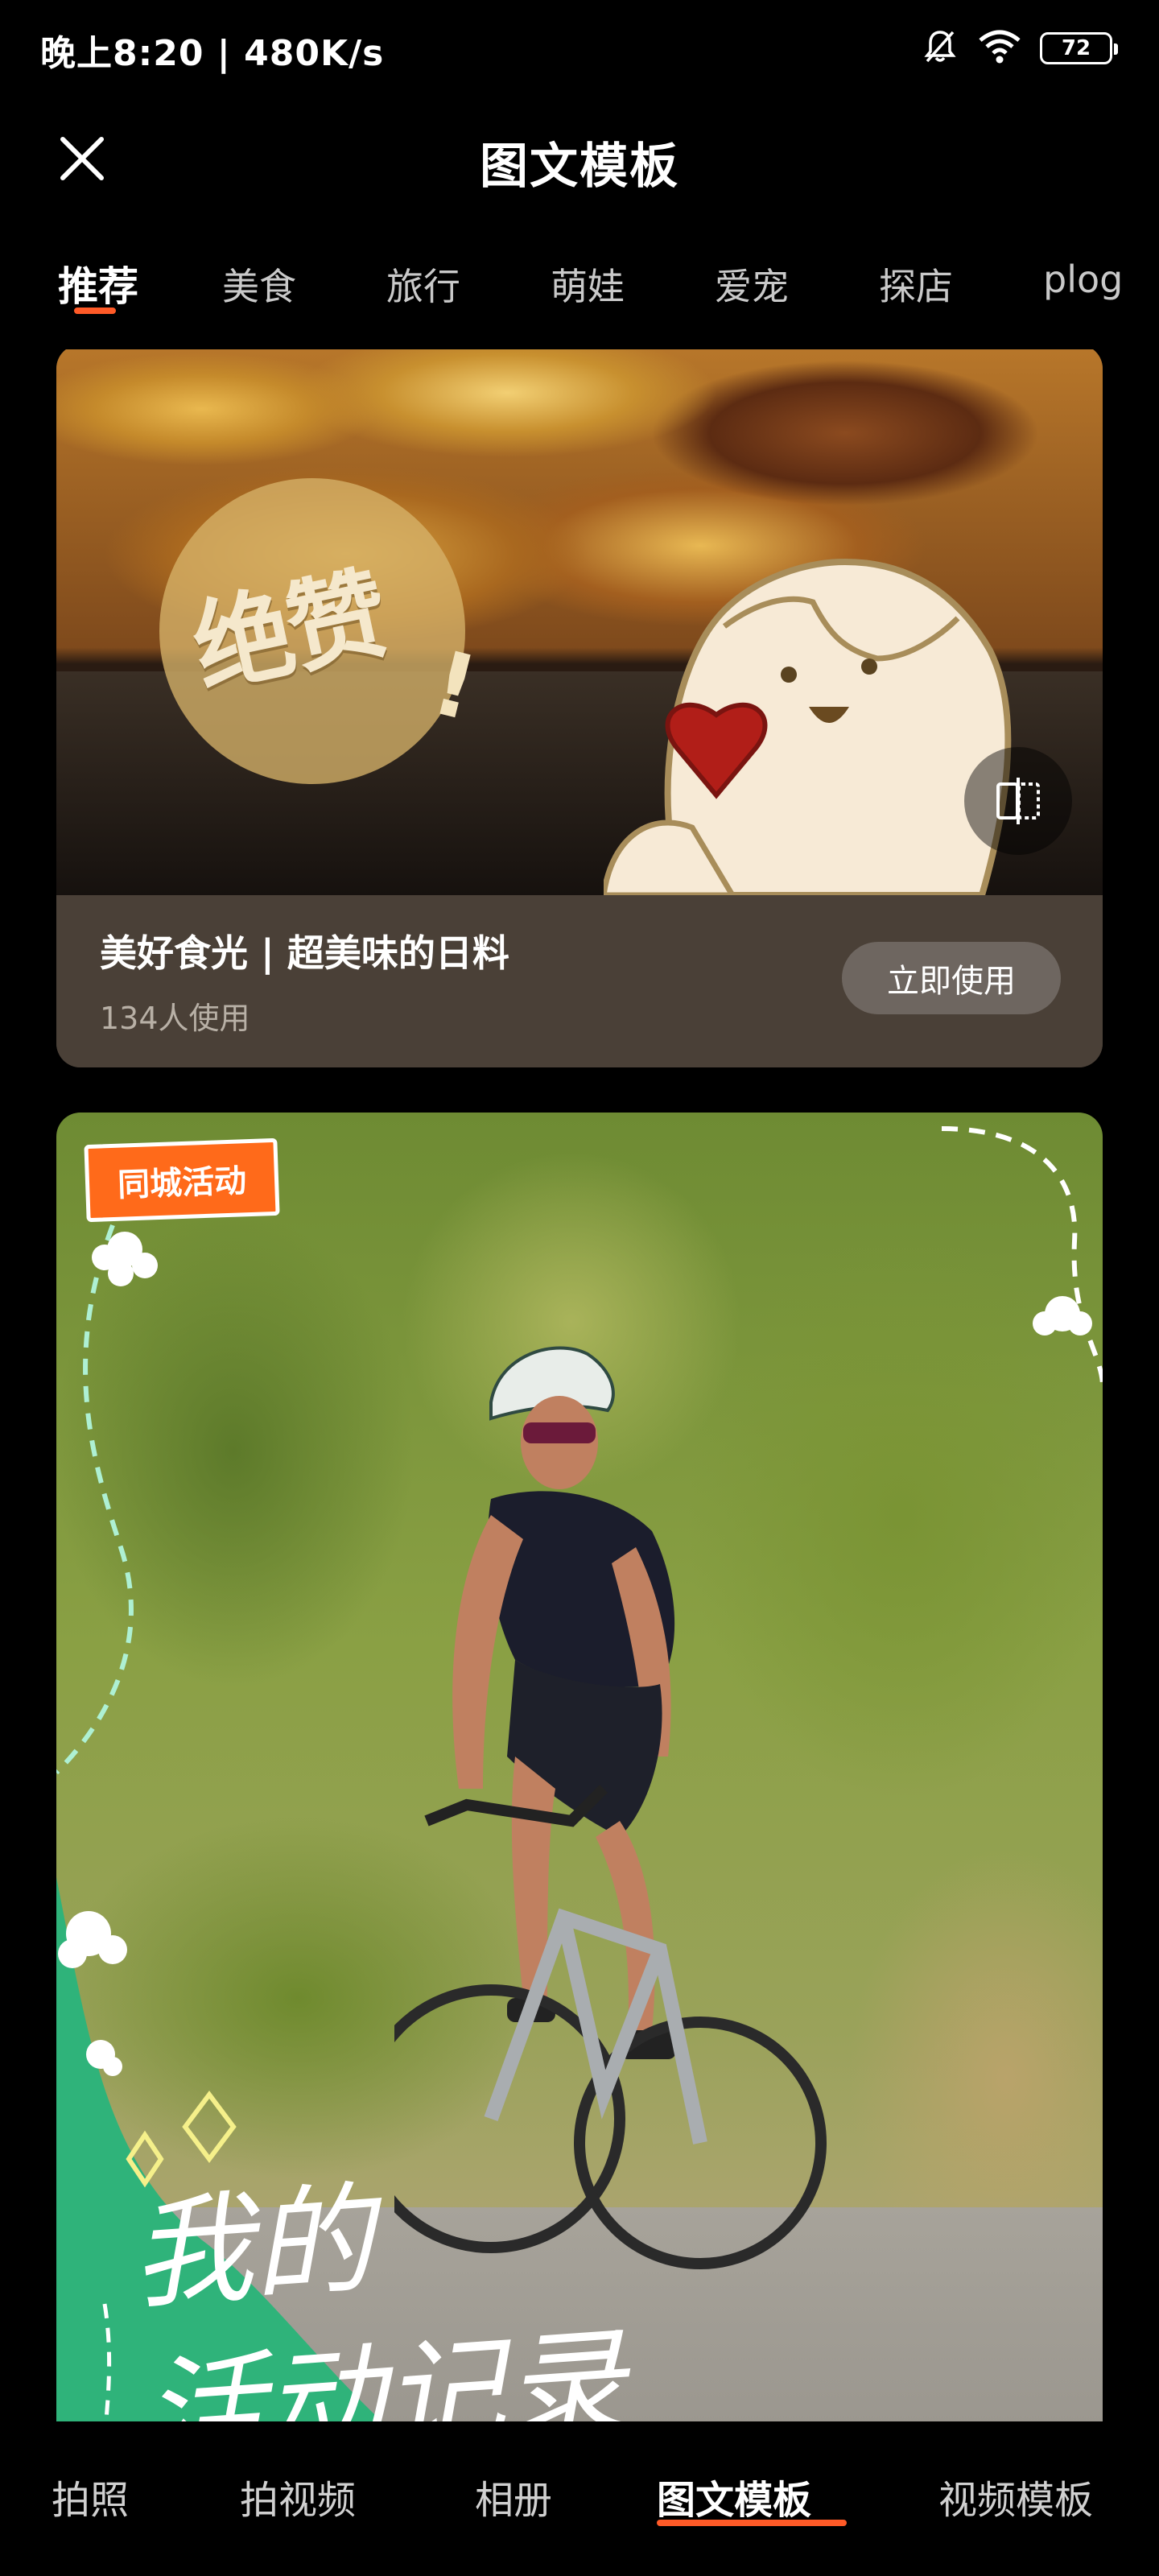 Image resolution: width=1159 pixels, height=2576 pixels. I want to click on status-time-speed: 晚上8:20 | 480K/s, so click(212, 53).